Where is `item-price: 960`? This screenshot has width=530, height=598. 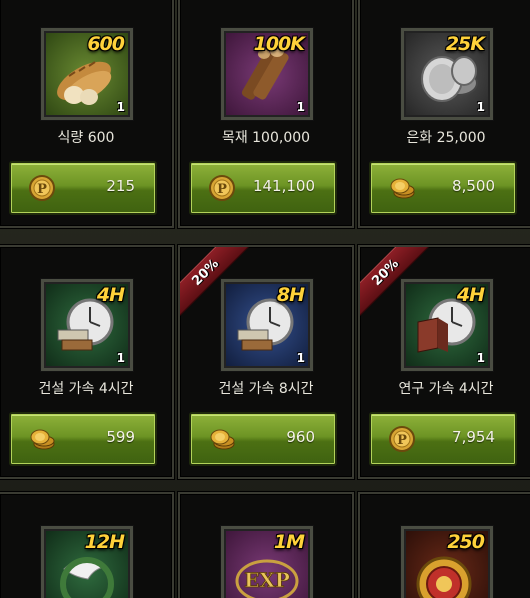
item-price: 960 is located at coordinates (300, 437).